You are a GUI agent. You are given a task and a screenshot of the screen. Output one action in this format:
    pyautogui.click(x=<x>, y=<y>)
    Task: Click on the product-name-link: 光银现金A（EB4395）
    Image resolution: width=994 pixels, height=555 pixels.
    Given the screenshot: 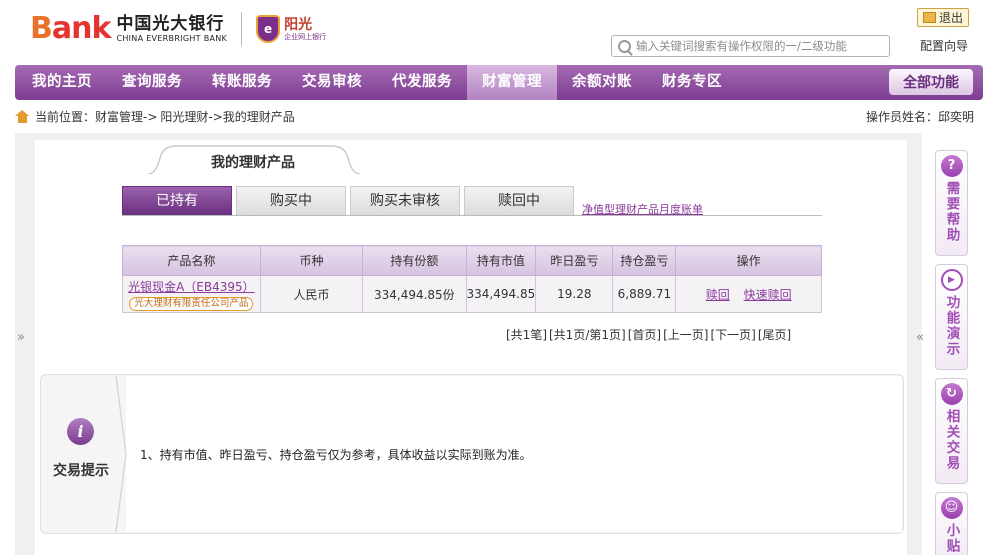 What is the action you would take?
    pyautogui.click(x=191, y=286)
    